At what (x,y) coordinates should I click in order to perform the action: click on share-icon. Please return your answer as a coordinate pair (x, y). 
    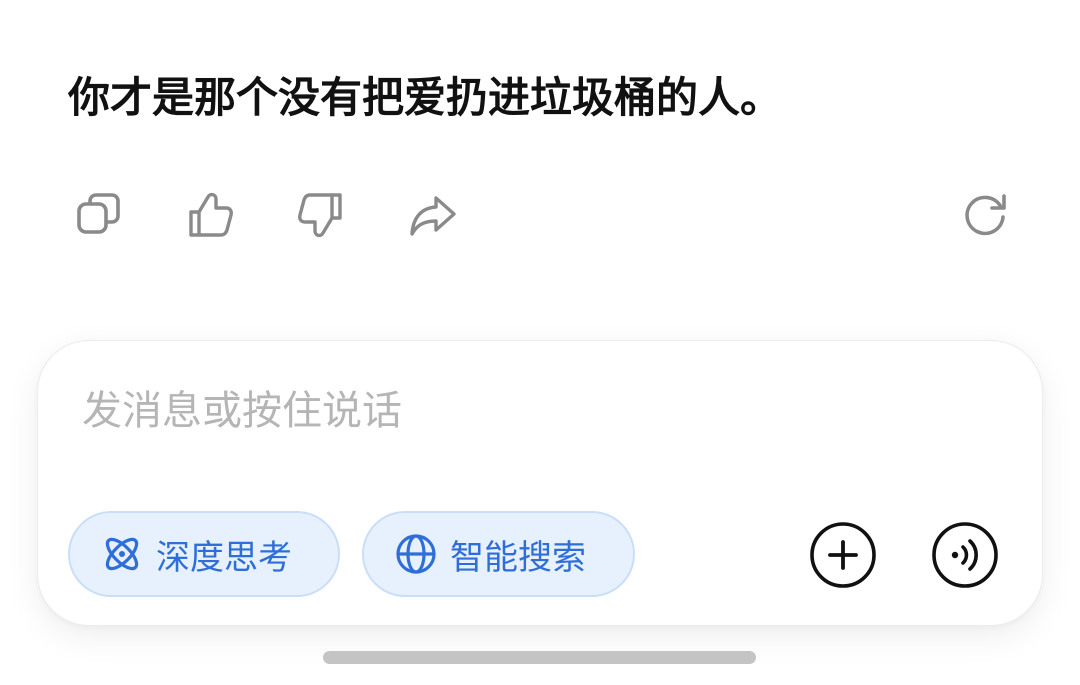
    Looking at the image, I should click on (433, 216).